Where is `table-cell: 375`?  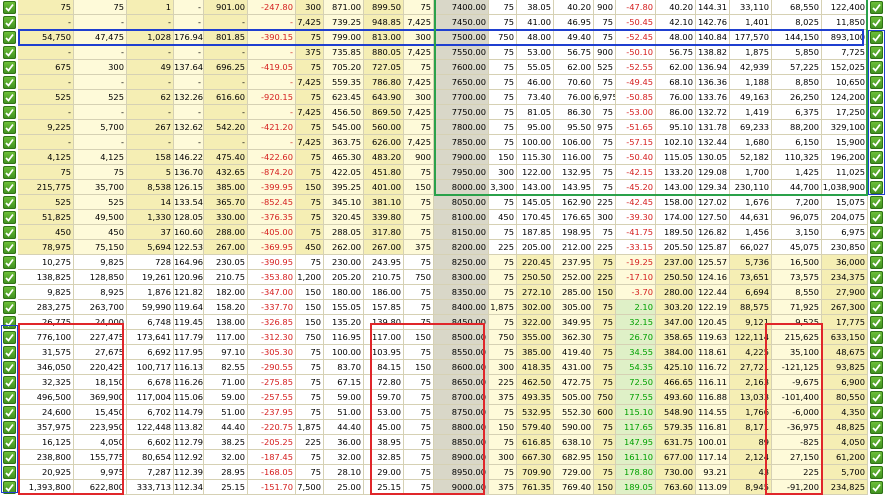
table-cell: 375 is located at coordinates (310, 52).